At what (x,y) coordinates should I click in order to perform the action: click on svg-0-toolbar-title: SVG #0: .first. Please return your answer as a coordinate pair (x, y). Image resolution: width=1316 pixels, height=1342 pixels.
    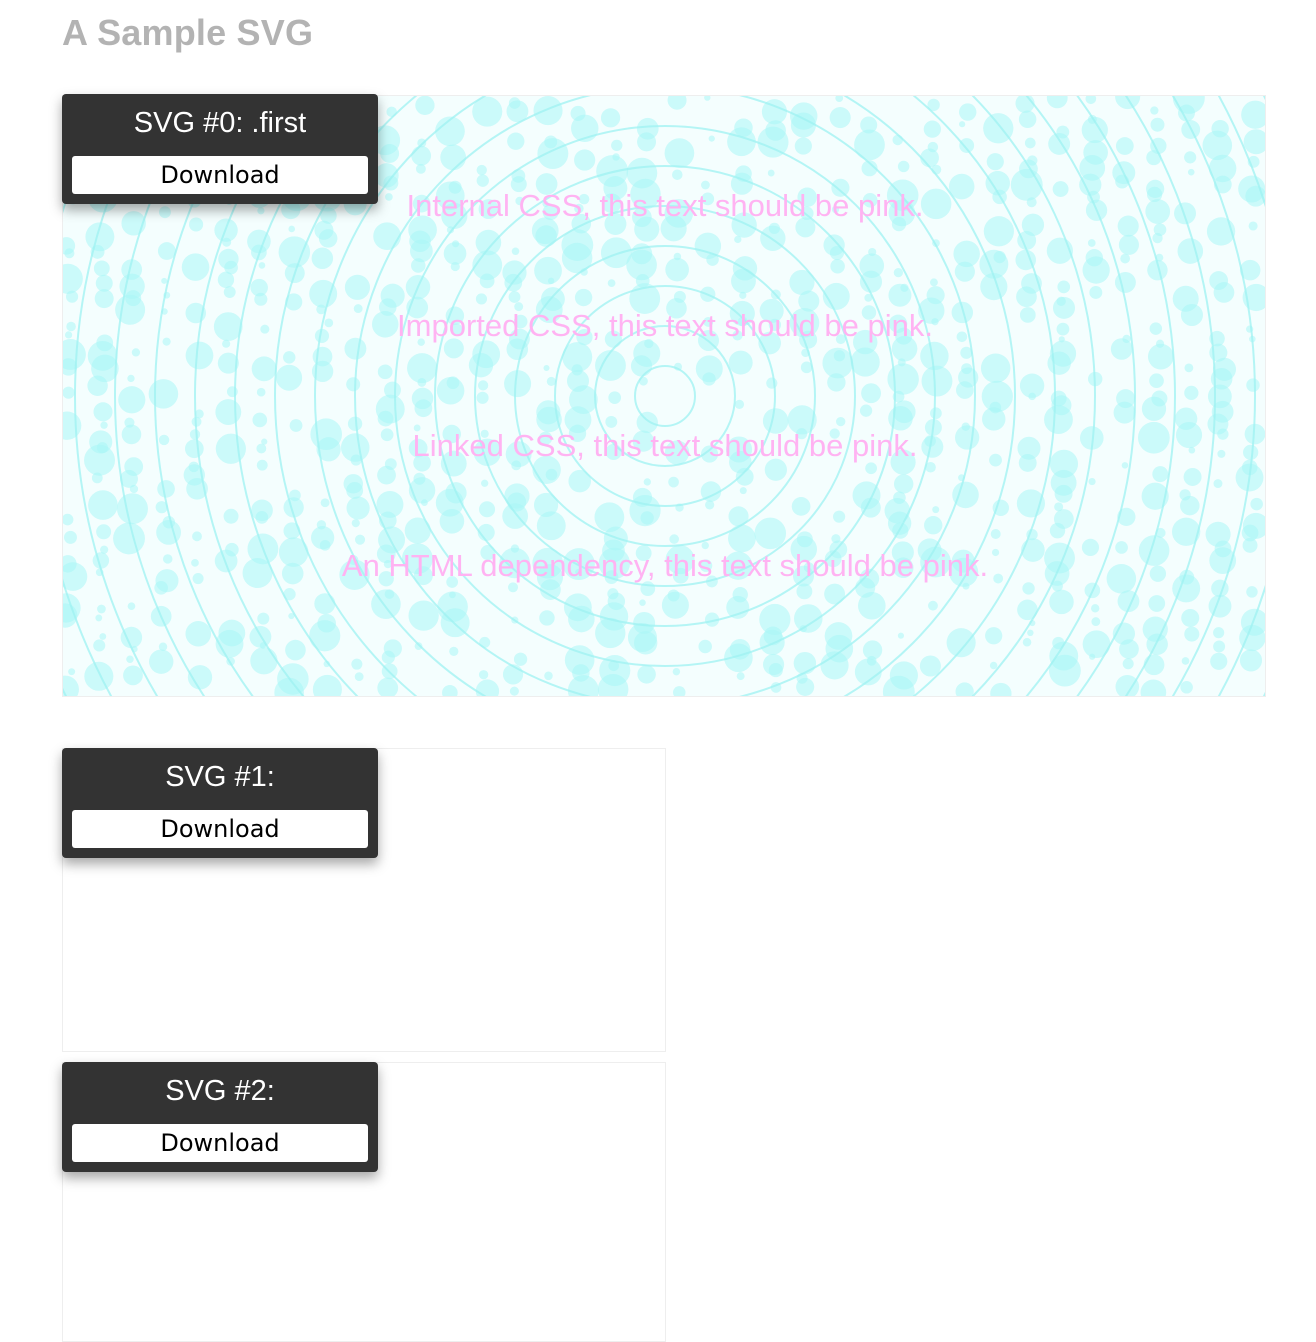
    Looking at the image, I should click on (220, 123).